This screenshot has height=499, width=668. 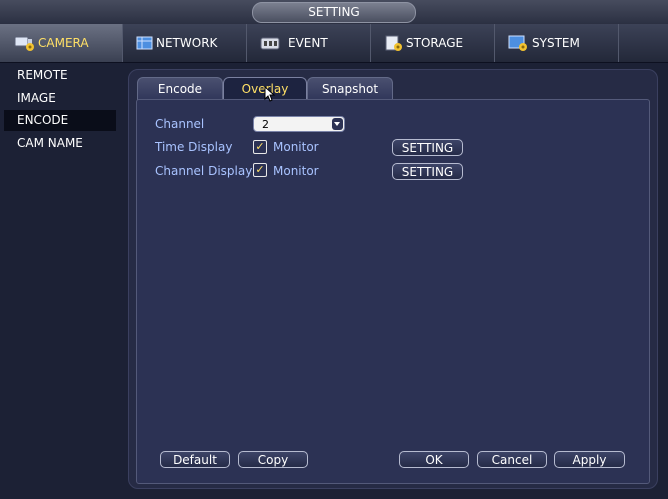 I want to click on channel-display-monitor-label: Monitor, so click(x=296, y=171).